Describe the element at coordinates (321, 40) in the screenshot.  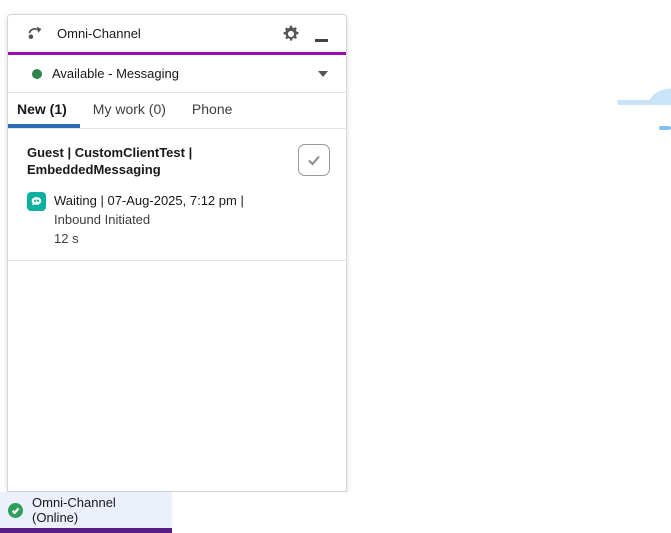
I see `minimize-icon` at that location.